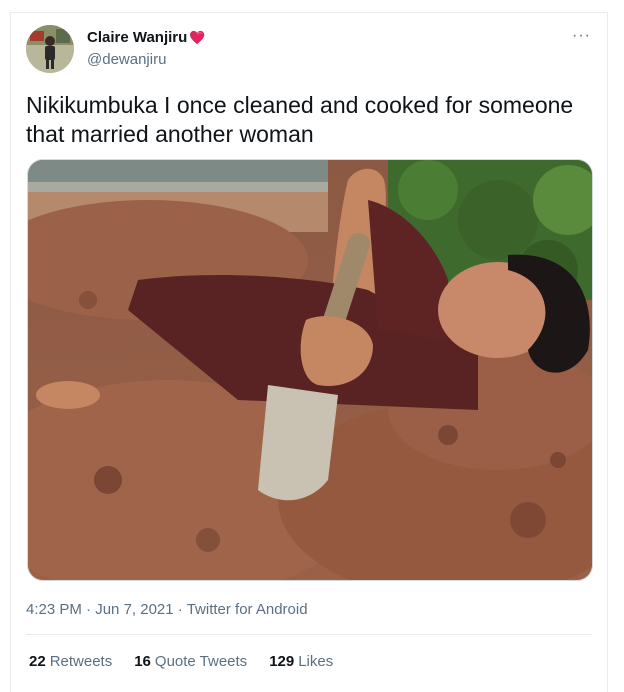 This screenshot has width=624, height=692. Describe the element at coordinates (201, 661) in the screenshot. I see `quote-tweets-label: Quote Tweets` at that location.